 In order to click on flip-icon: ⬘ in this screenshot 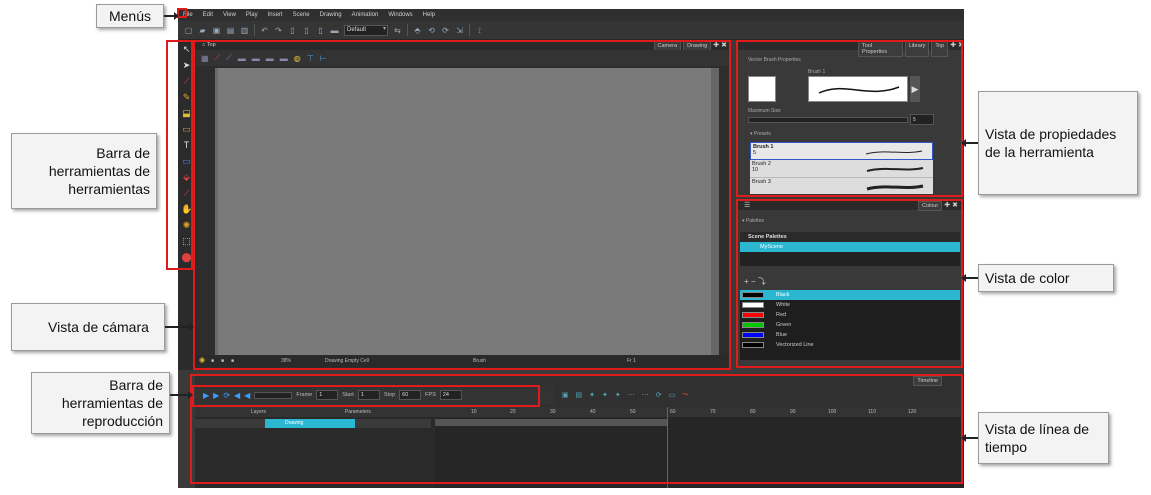, I will do `click(417, 30)`.